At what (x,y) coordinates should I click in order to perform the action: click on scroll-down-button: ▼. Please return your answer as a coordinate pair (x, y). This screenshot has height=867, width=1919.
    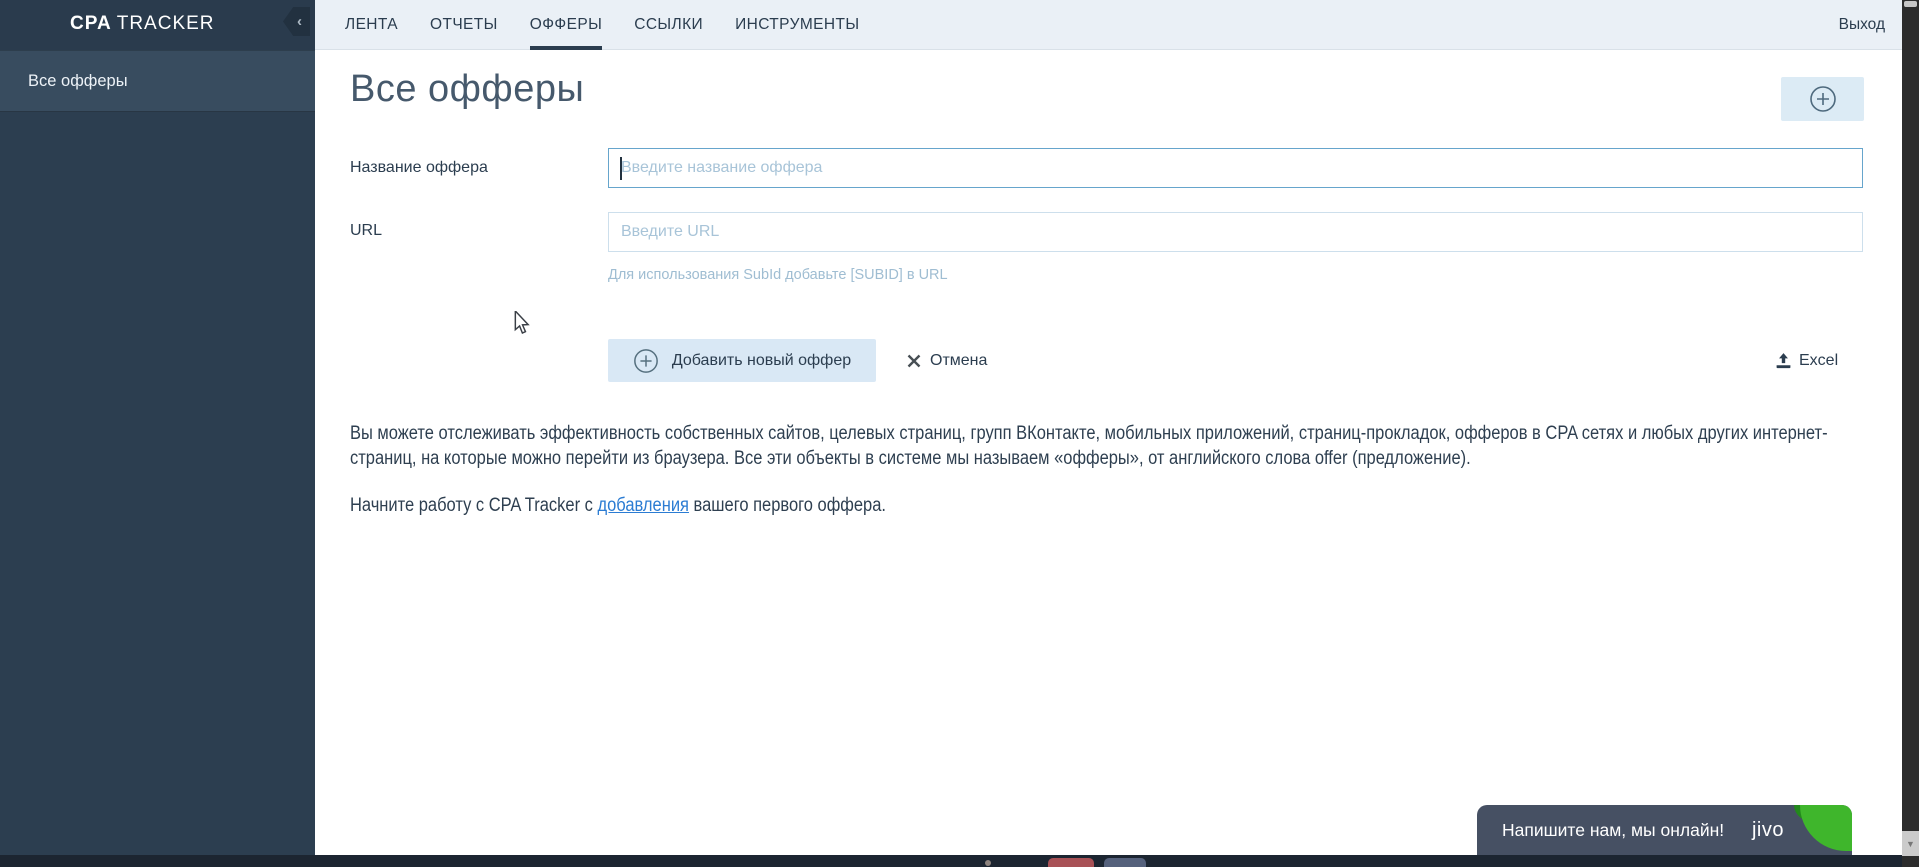
    Looking at the image, I should click on (1910, 843).